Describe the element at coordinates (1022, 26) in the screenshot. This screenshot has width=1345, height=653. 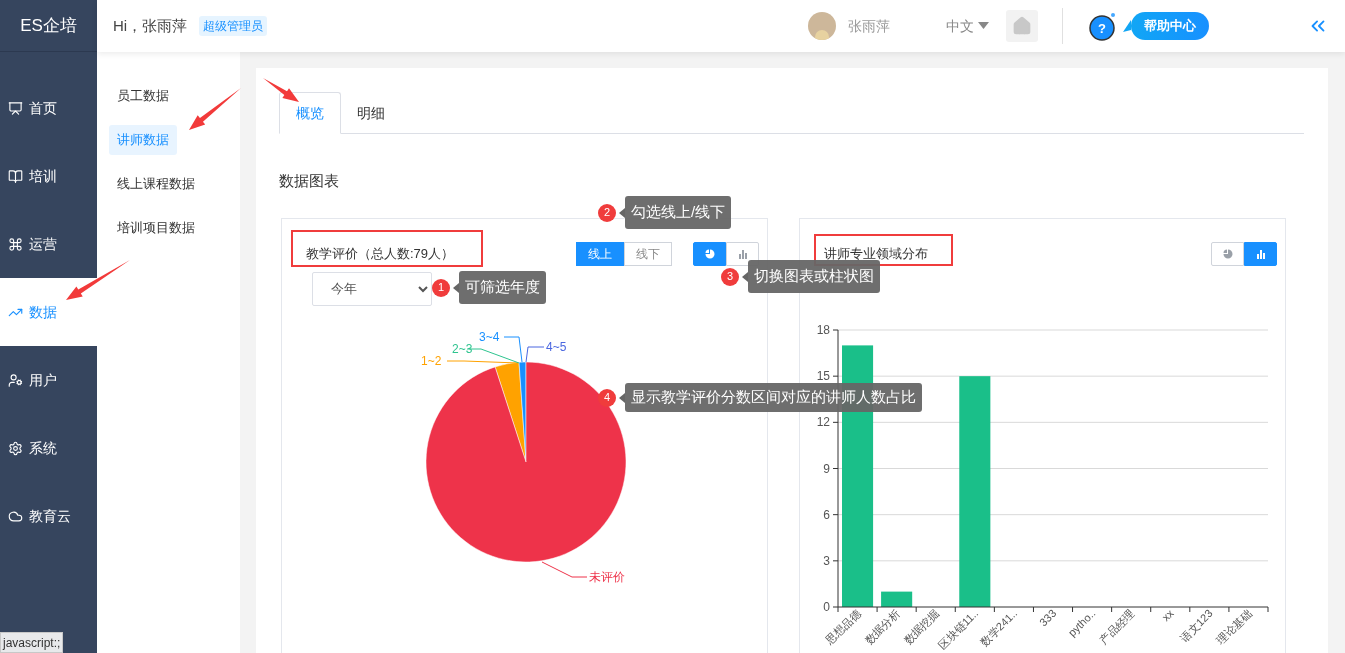
I see `home-icon` at that location.